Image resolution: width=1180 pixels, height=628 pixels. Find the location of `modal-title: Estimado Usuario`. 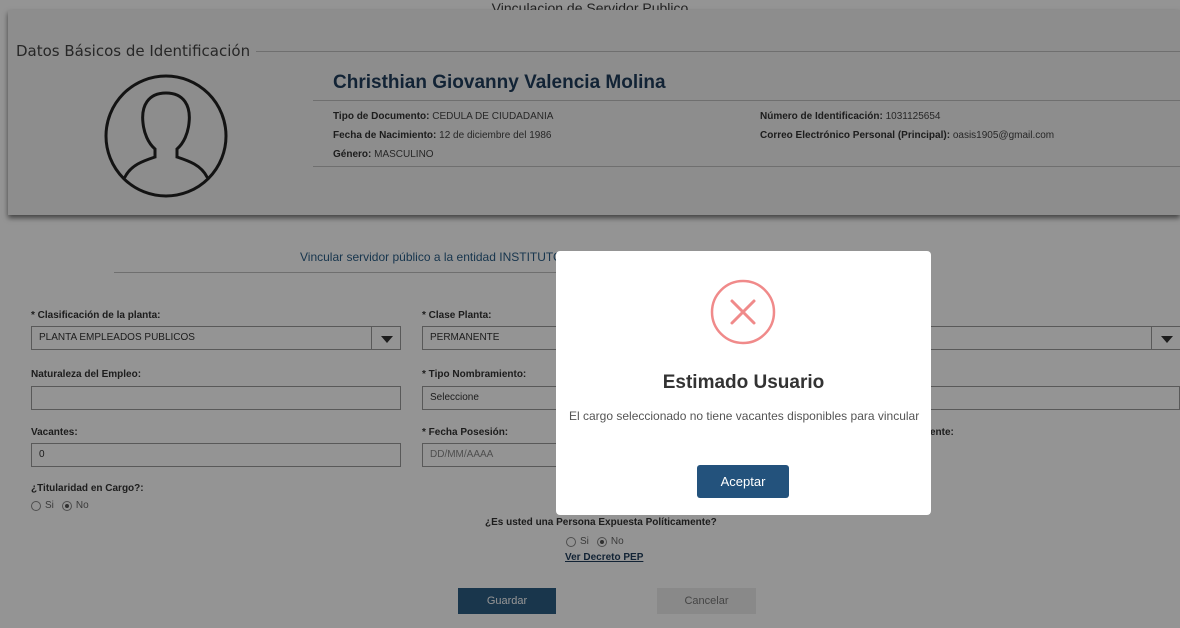

modal-title: Estimado Usuario is located at coordinates (743, 382).